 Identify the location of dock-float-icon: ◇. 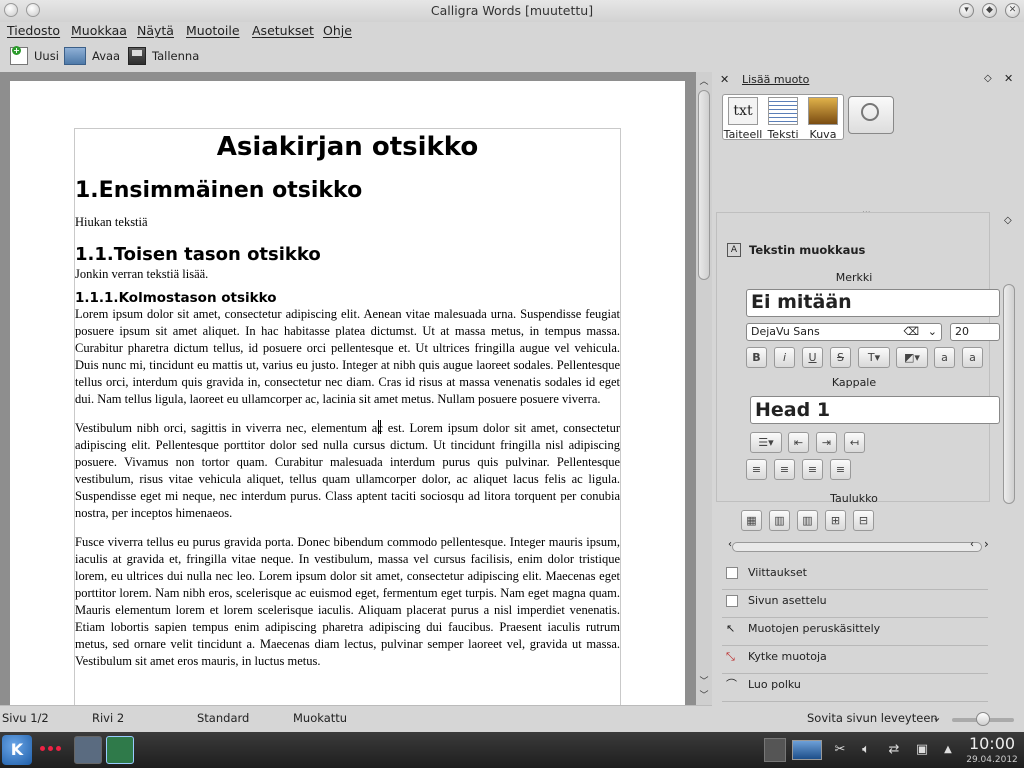
(988, 78).